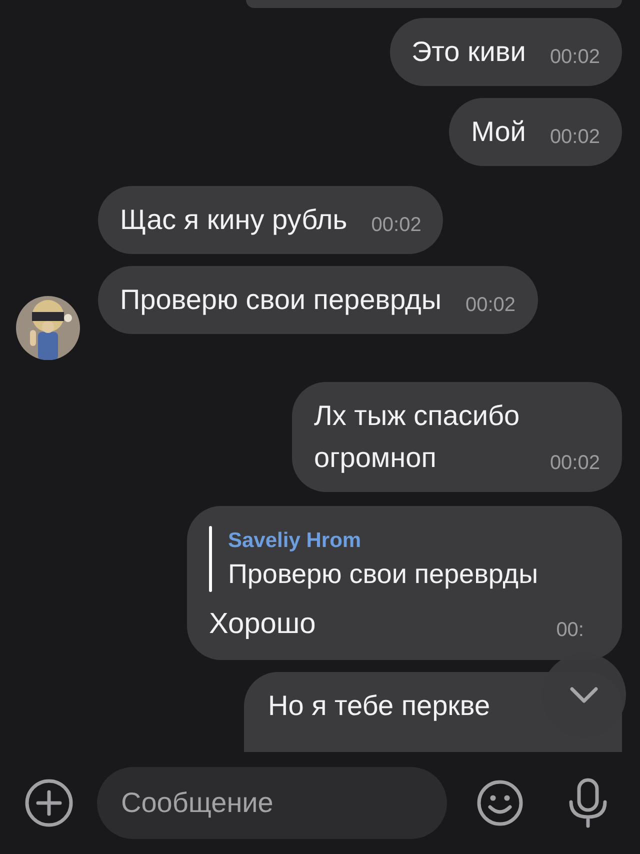 This screenshot has width=640, height=854. I want to click on microphone-icon, so click(588, 803).